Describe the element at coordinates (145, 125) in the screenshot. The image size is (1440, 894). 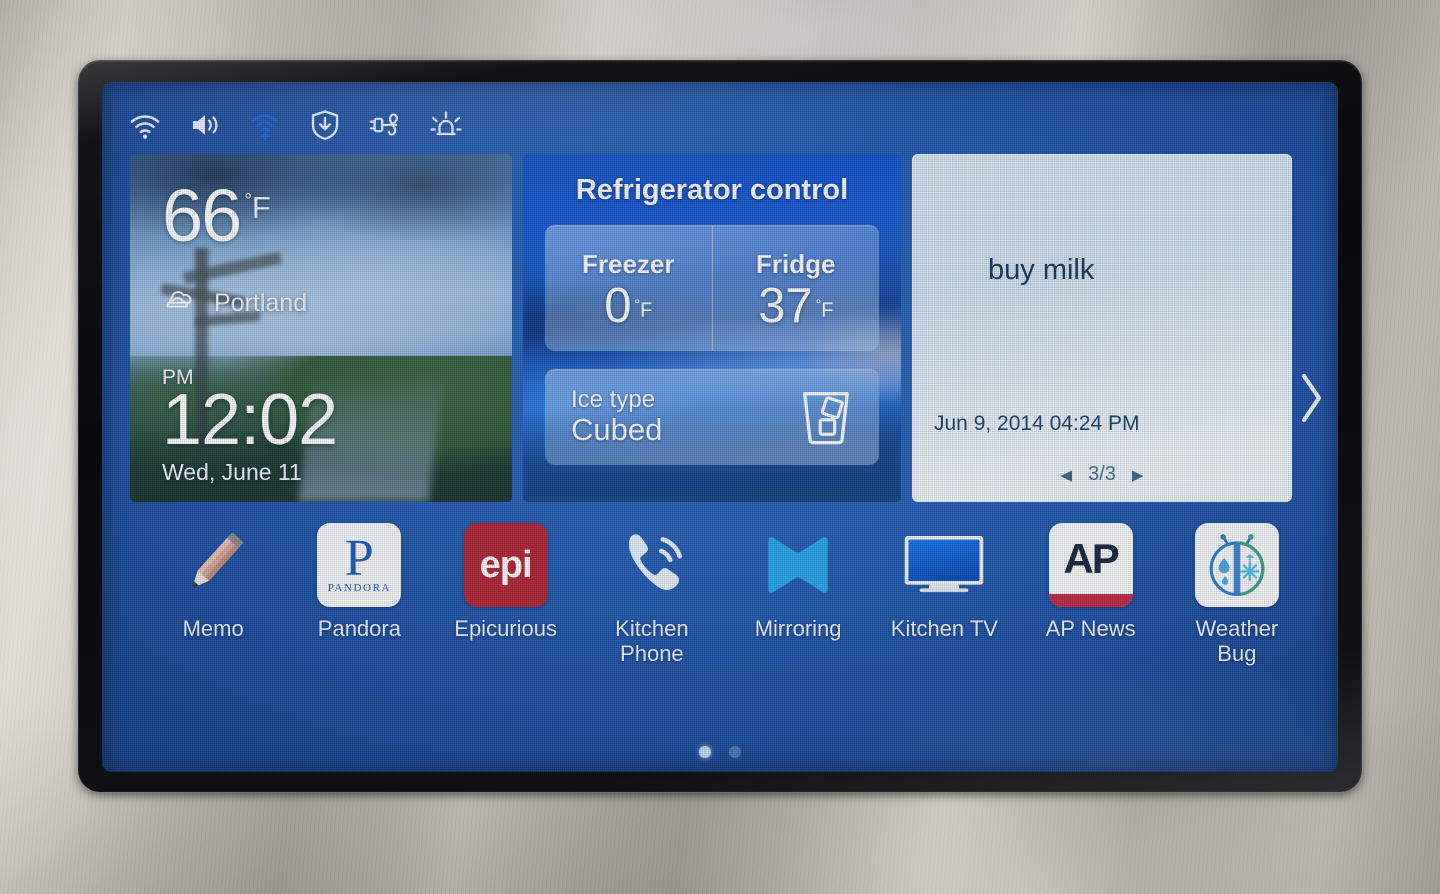
I see `wifi-icon` at that location.